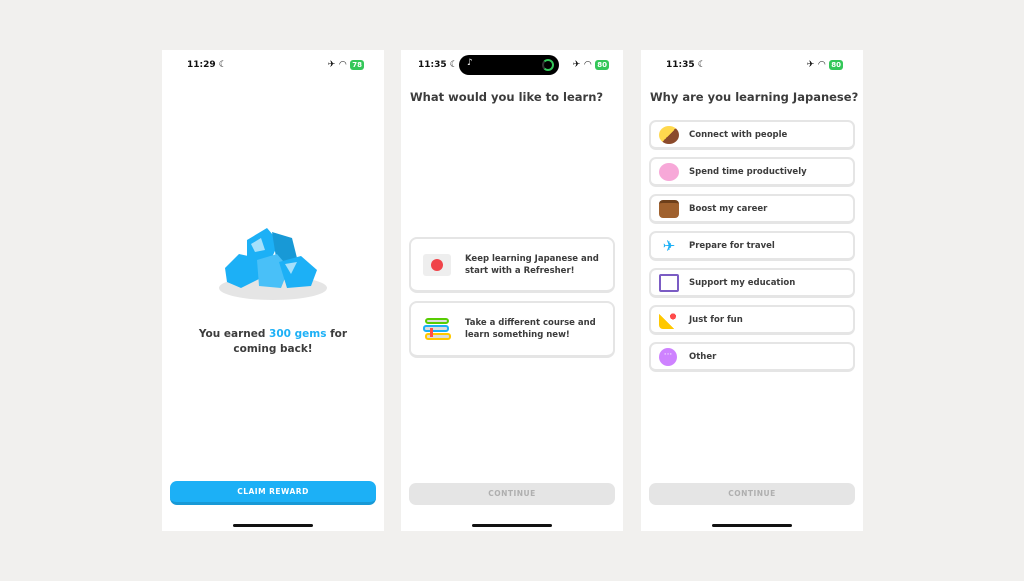 The height and width of the screenshot is (581, 1024). Describe the element at coordinates (273, 493) in the screenshot. I see `claim-reward-button: CLAIM REWARD` at that location.